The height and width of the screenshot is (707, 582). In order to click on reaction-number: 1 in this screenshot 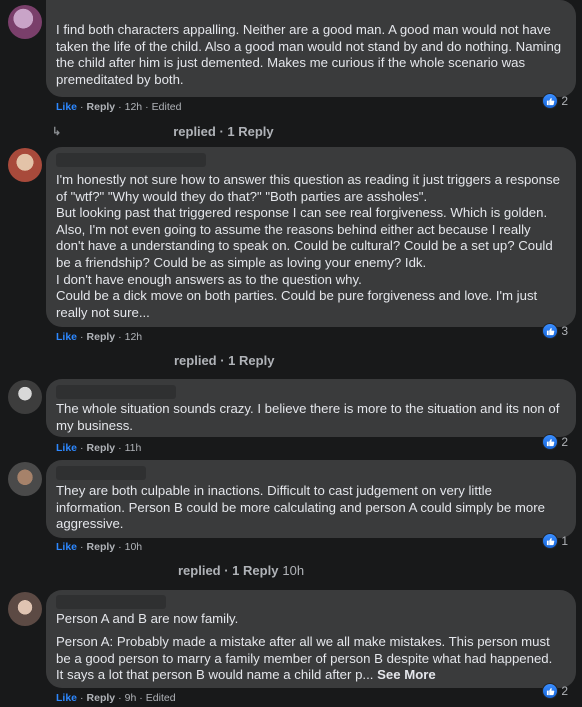, I will do `click(564, 541)`.